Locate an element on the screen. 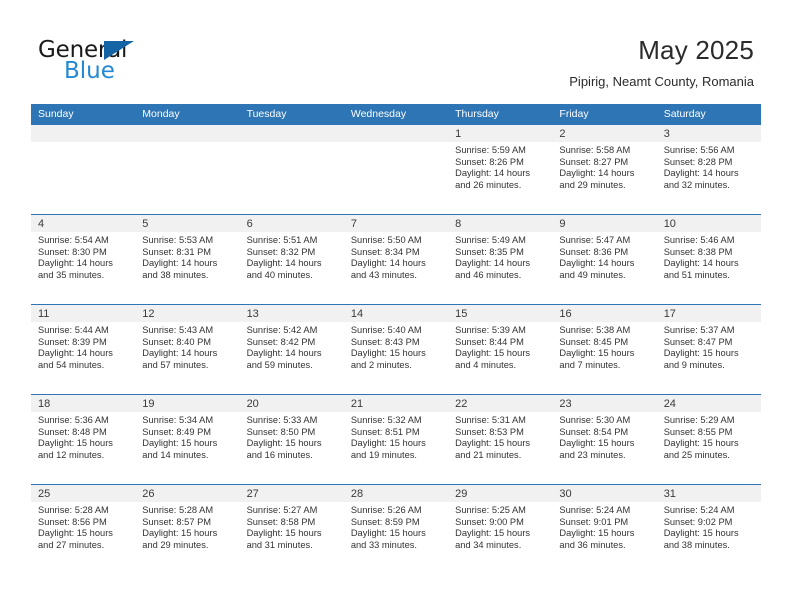 This screenshot has height=612, width=792. sunset-text: Sunset: 8:42 PM is located at coordinates (281, 341).